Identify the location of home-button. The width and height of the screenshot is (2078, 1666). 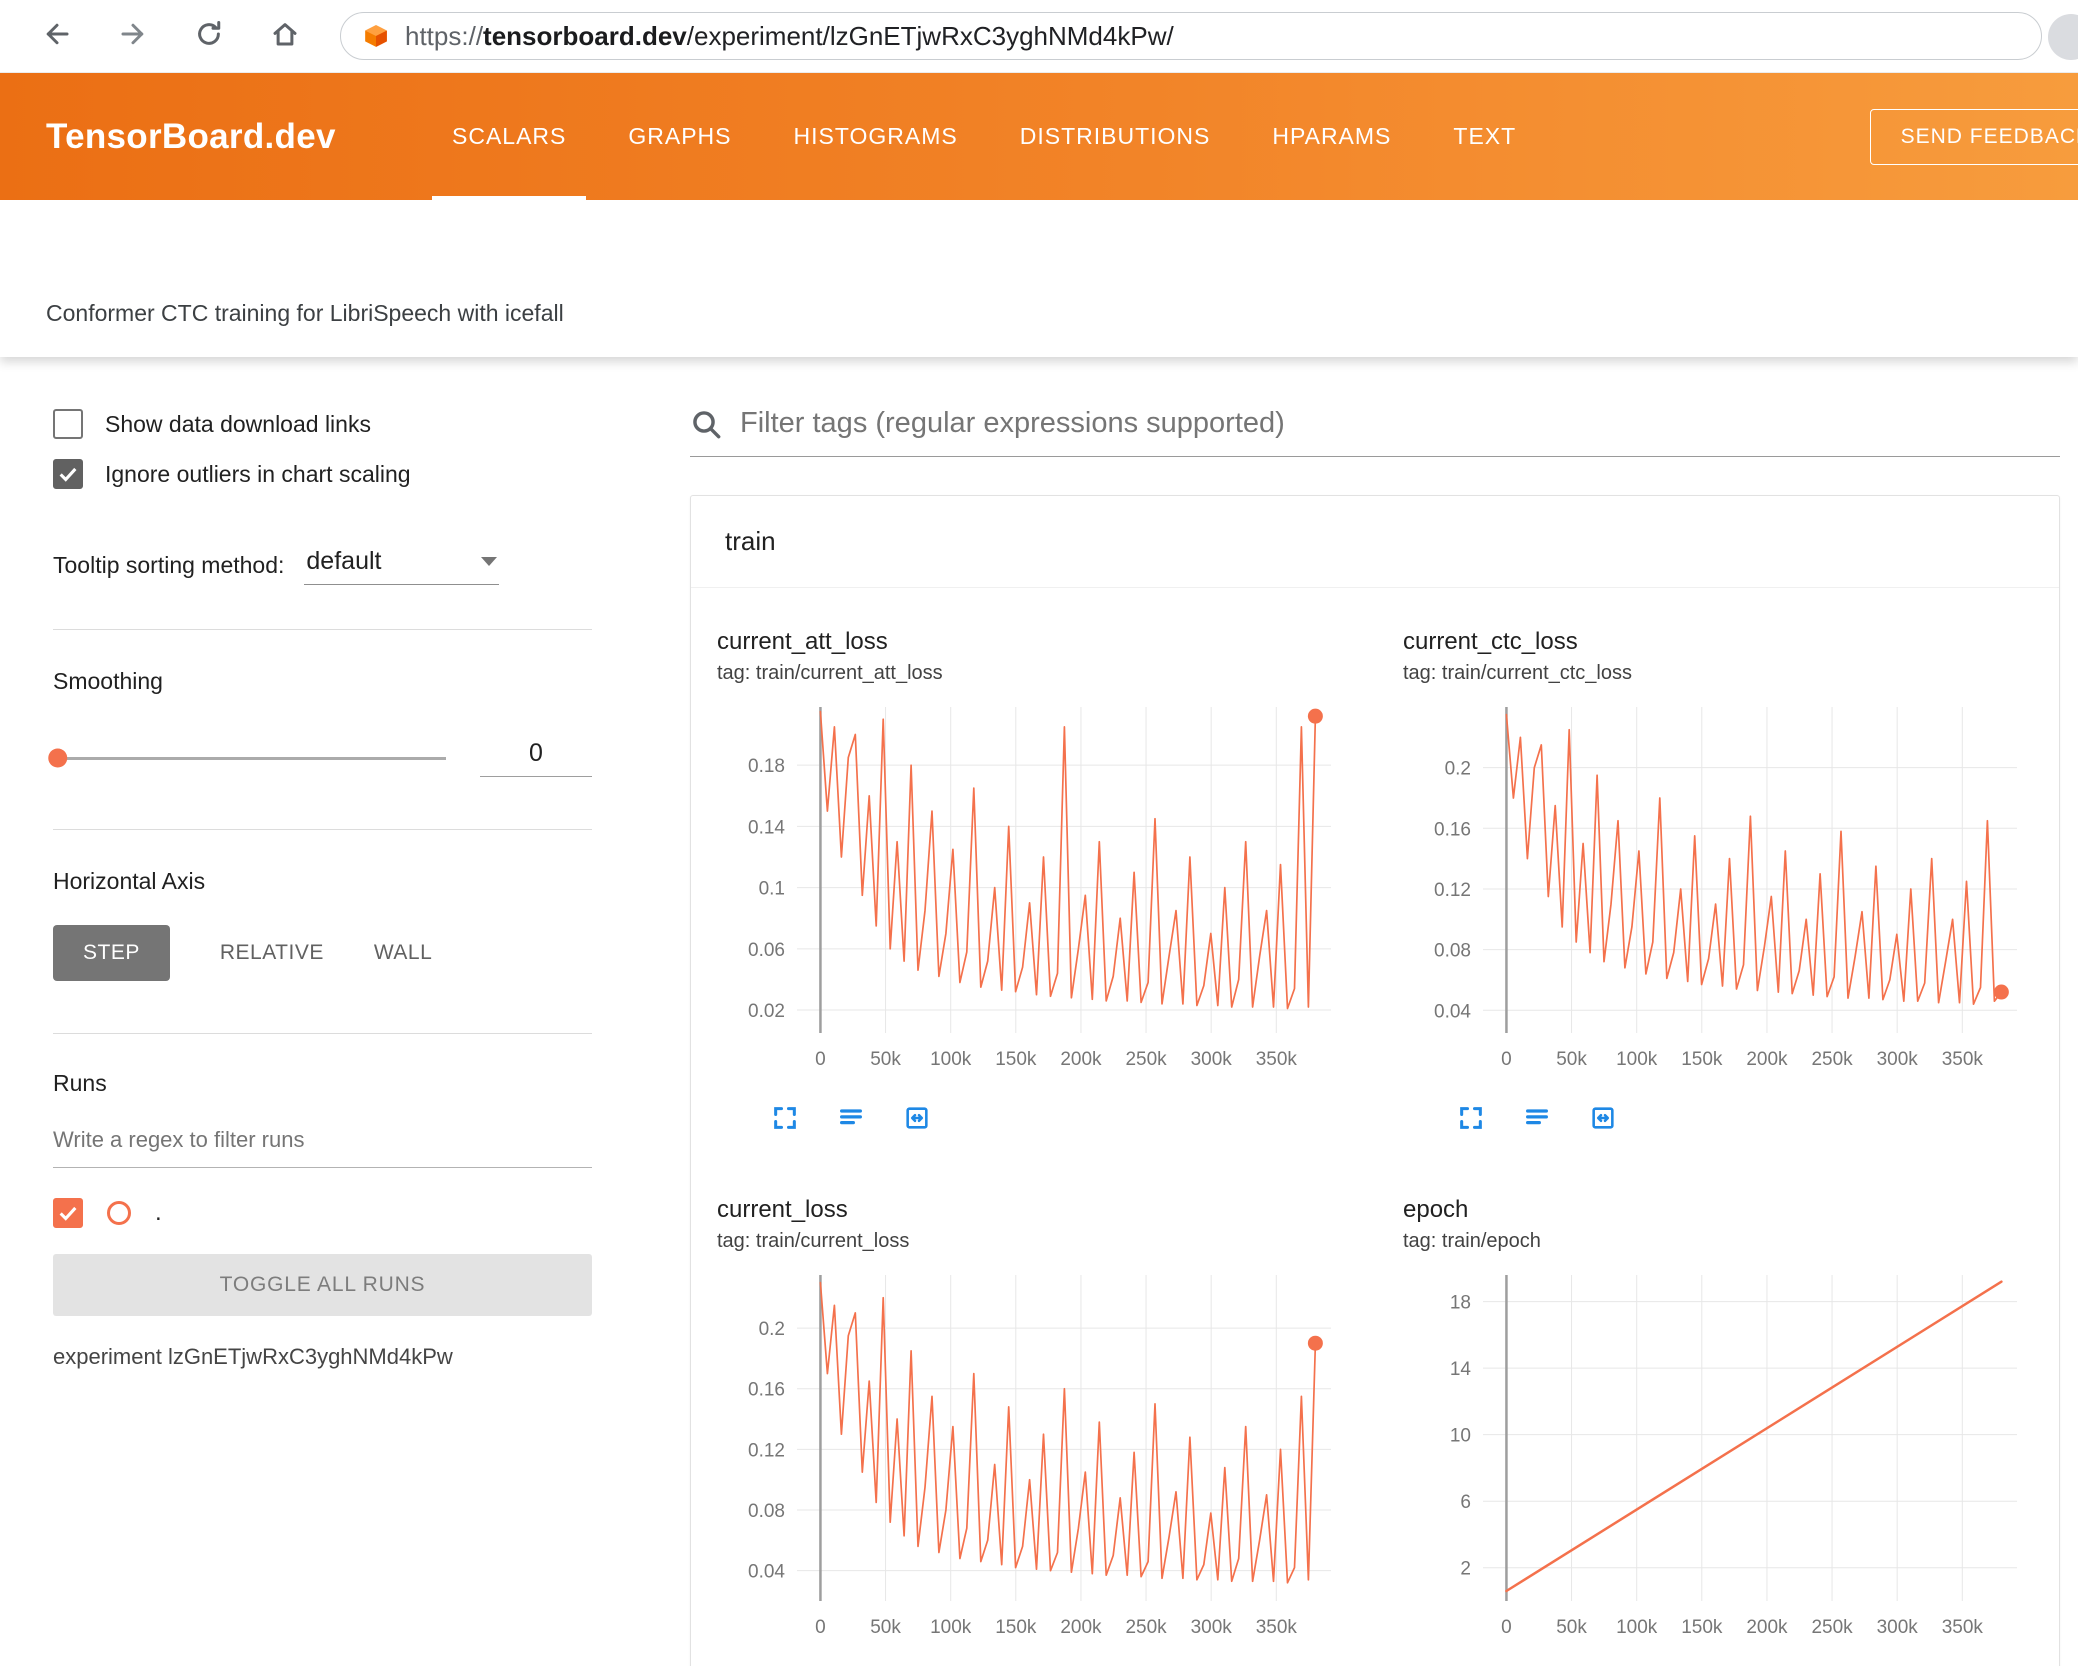
(285, 36).